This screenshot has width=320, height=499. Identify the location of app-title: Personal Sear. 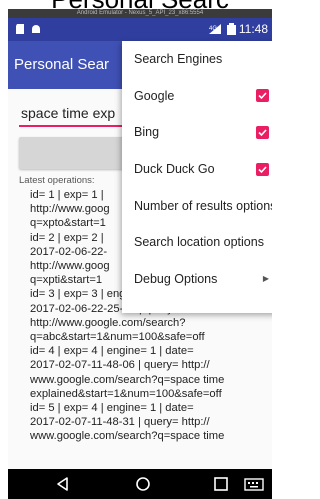
(62, 64).